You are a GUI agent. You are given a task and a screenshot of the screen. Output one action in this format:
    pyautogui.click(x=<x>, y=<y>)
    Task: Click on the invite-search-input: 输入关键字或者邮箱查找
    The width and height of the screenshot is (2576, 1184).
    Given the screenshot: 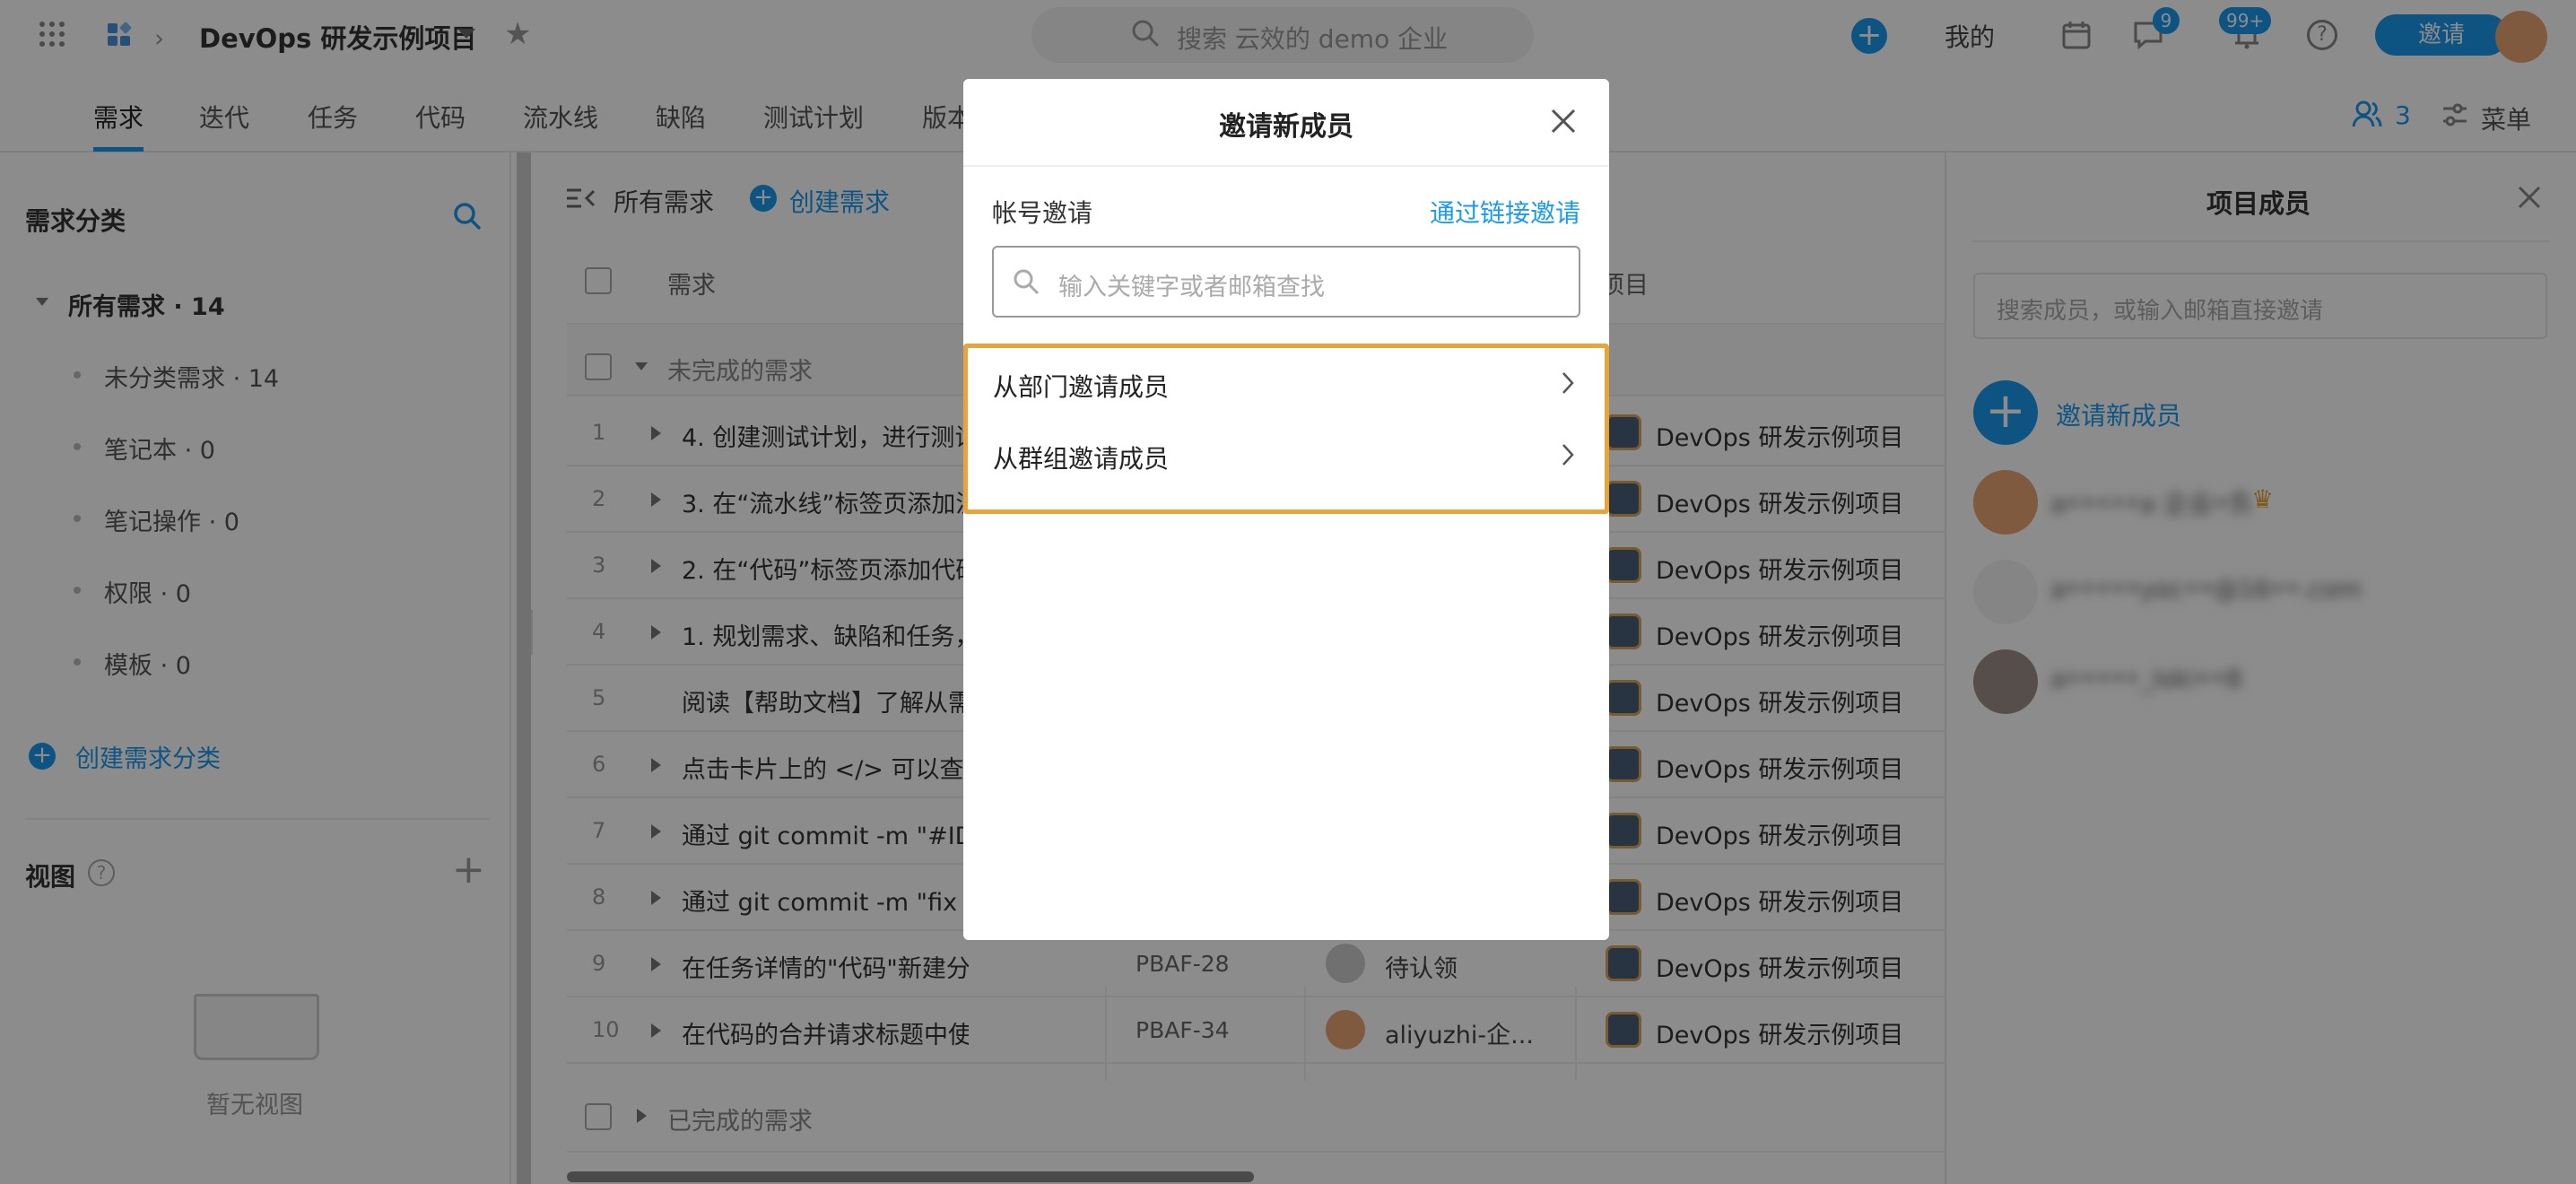 What is the action you would take?
    pyautogui.click(x=1286, y=282)
    